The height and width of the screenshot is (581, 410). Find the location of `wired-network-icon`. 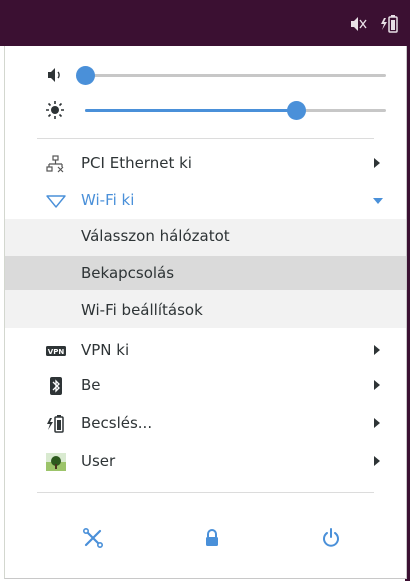

wired-network-icon is located at coordinates (56, 164).